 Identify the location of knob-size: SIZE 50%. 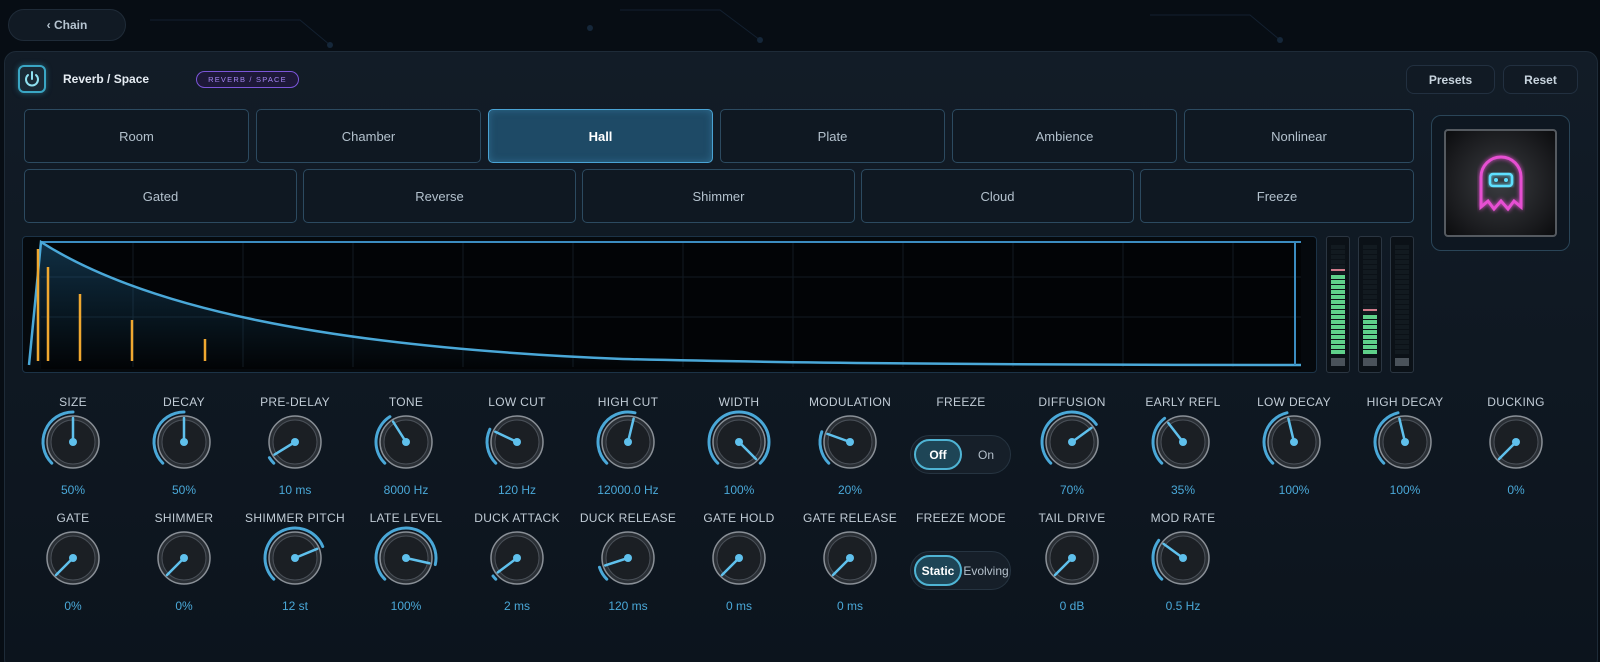
(73, 451).